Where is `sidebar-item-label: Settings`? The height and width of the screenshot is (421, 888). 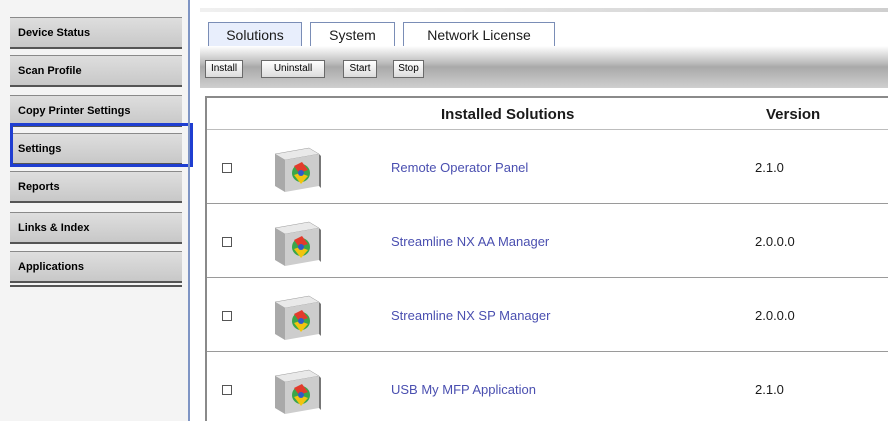
sidebar-item-label: Settings is located at coordinates (40, 149).